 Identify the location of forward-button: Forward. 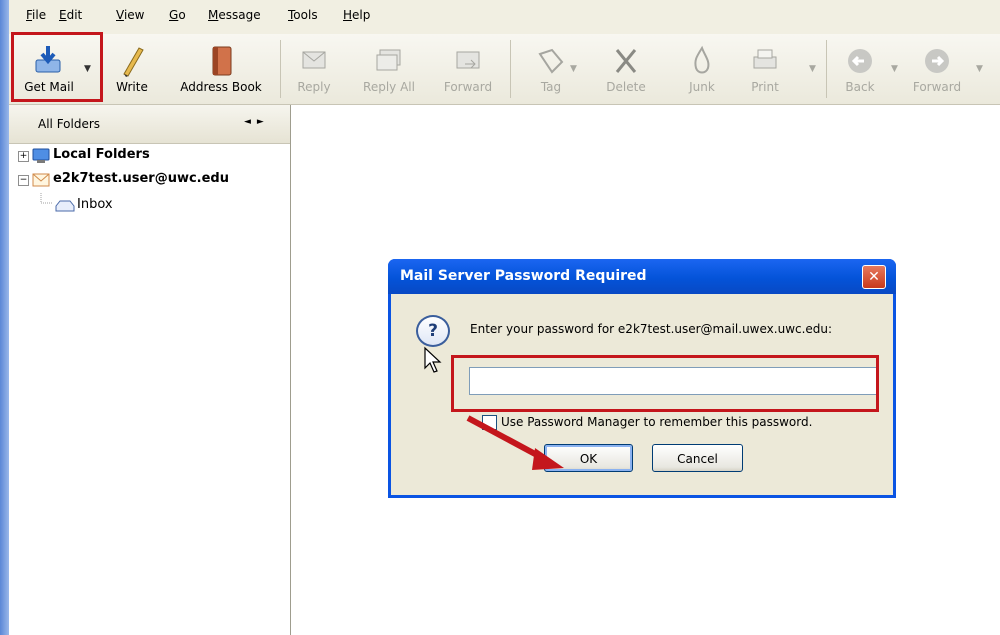
(468, 69).